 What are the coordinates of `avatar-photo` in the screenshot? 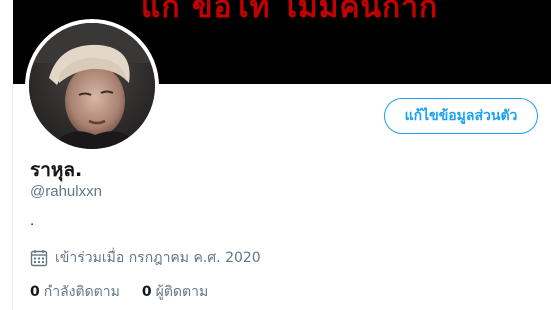 It's located at (92, 86).